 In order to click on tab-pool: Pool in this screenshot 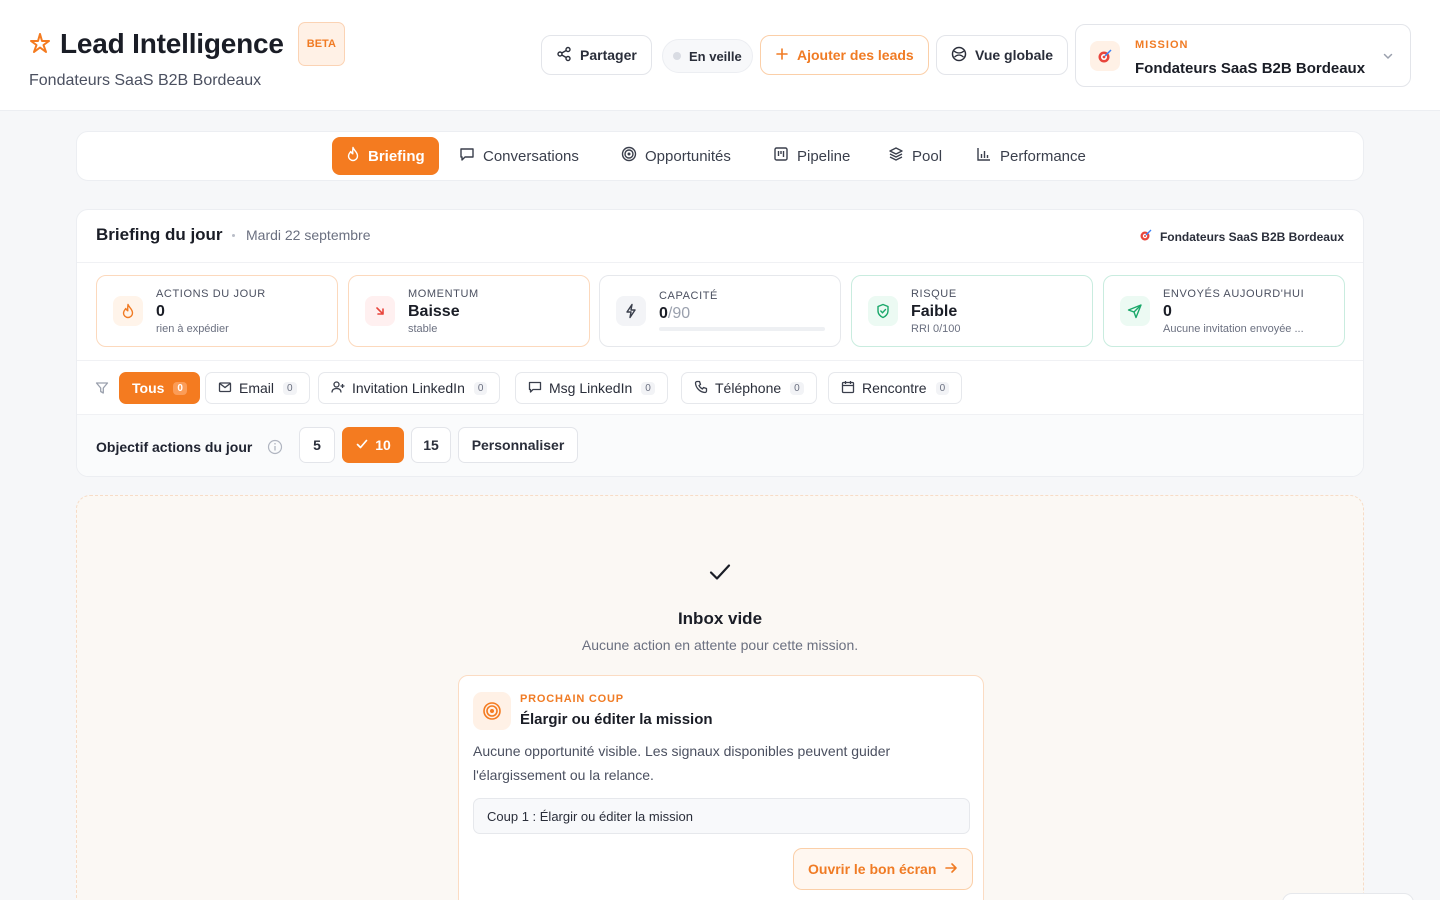, I will do `click(915, 156)`.